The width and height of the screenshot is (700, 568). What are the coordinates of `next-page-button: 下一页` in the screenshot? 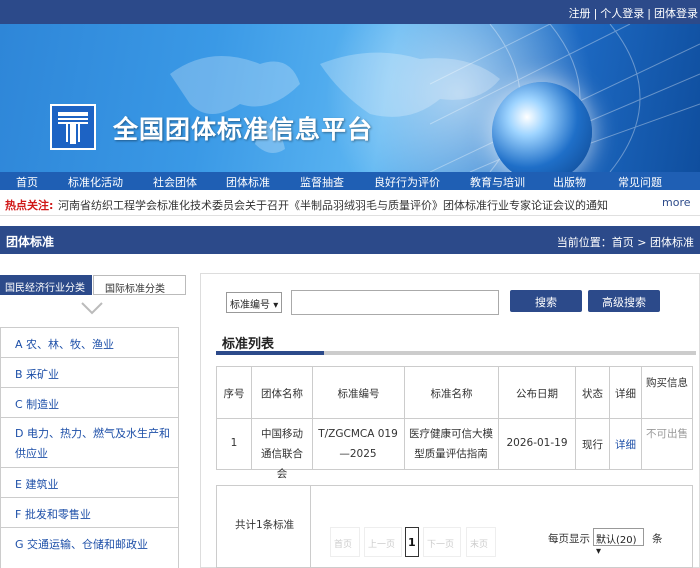 It's located at (442, 542).